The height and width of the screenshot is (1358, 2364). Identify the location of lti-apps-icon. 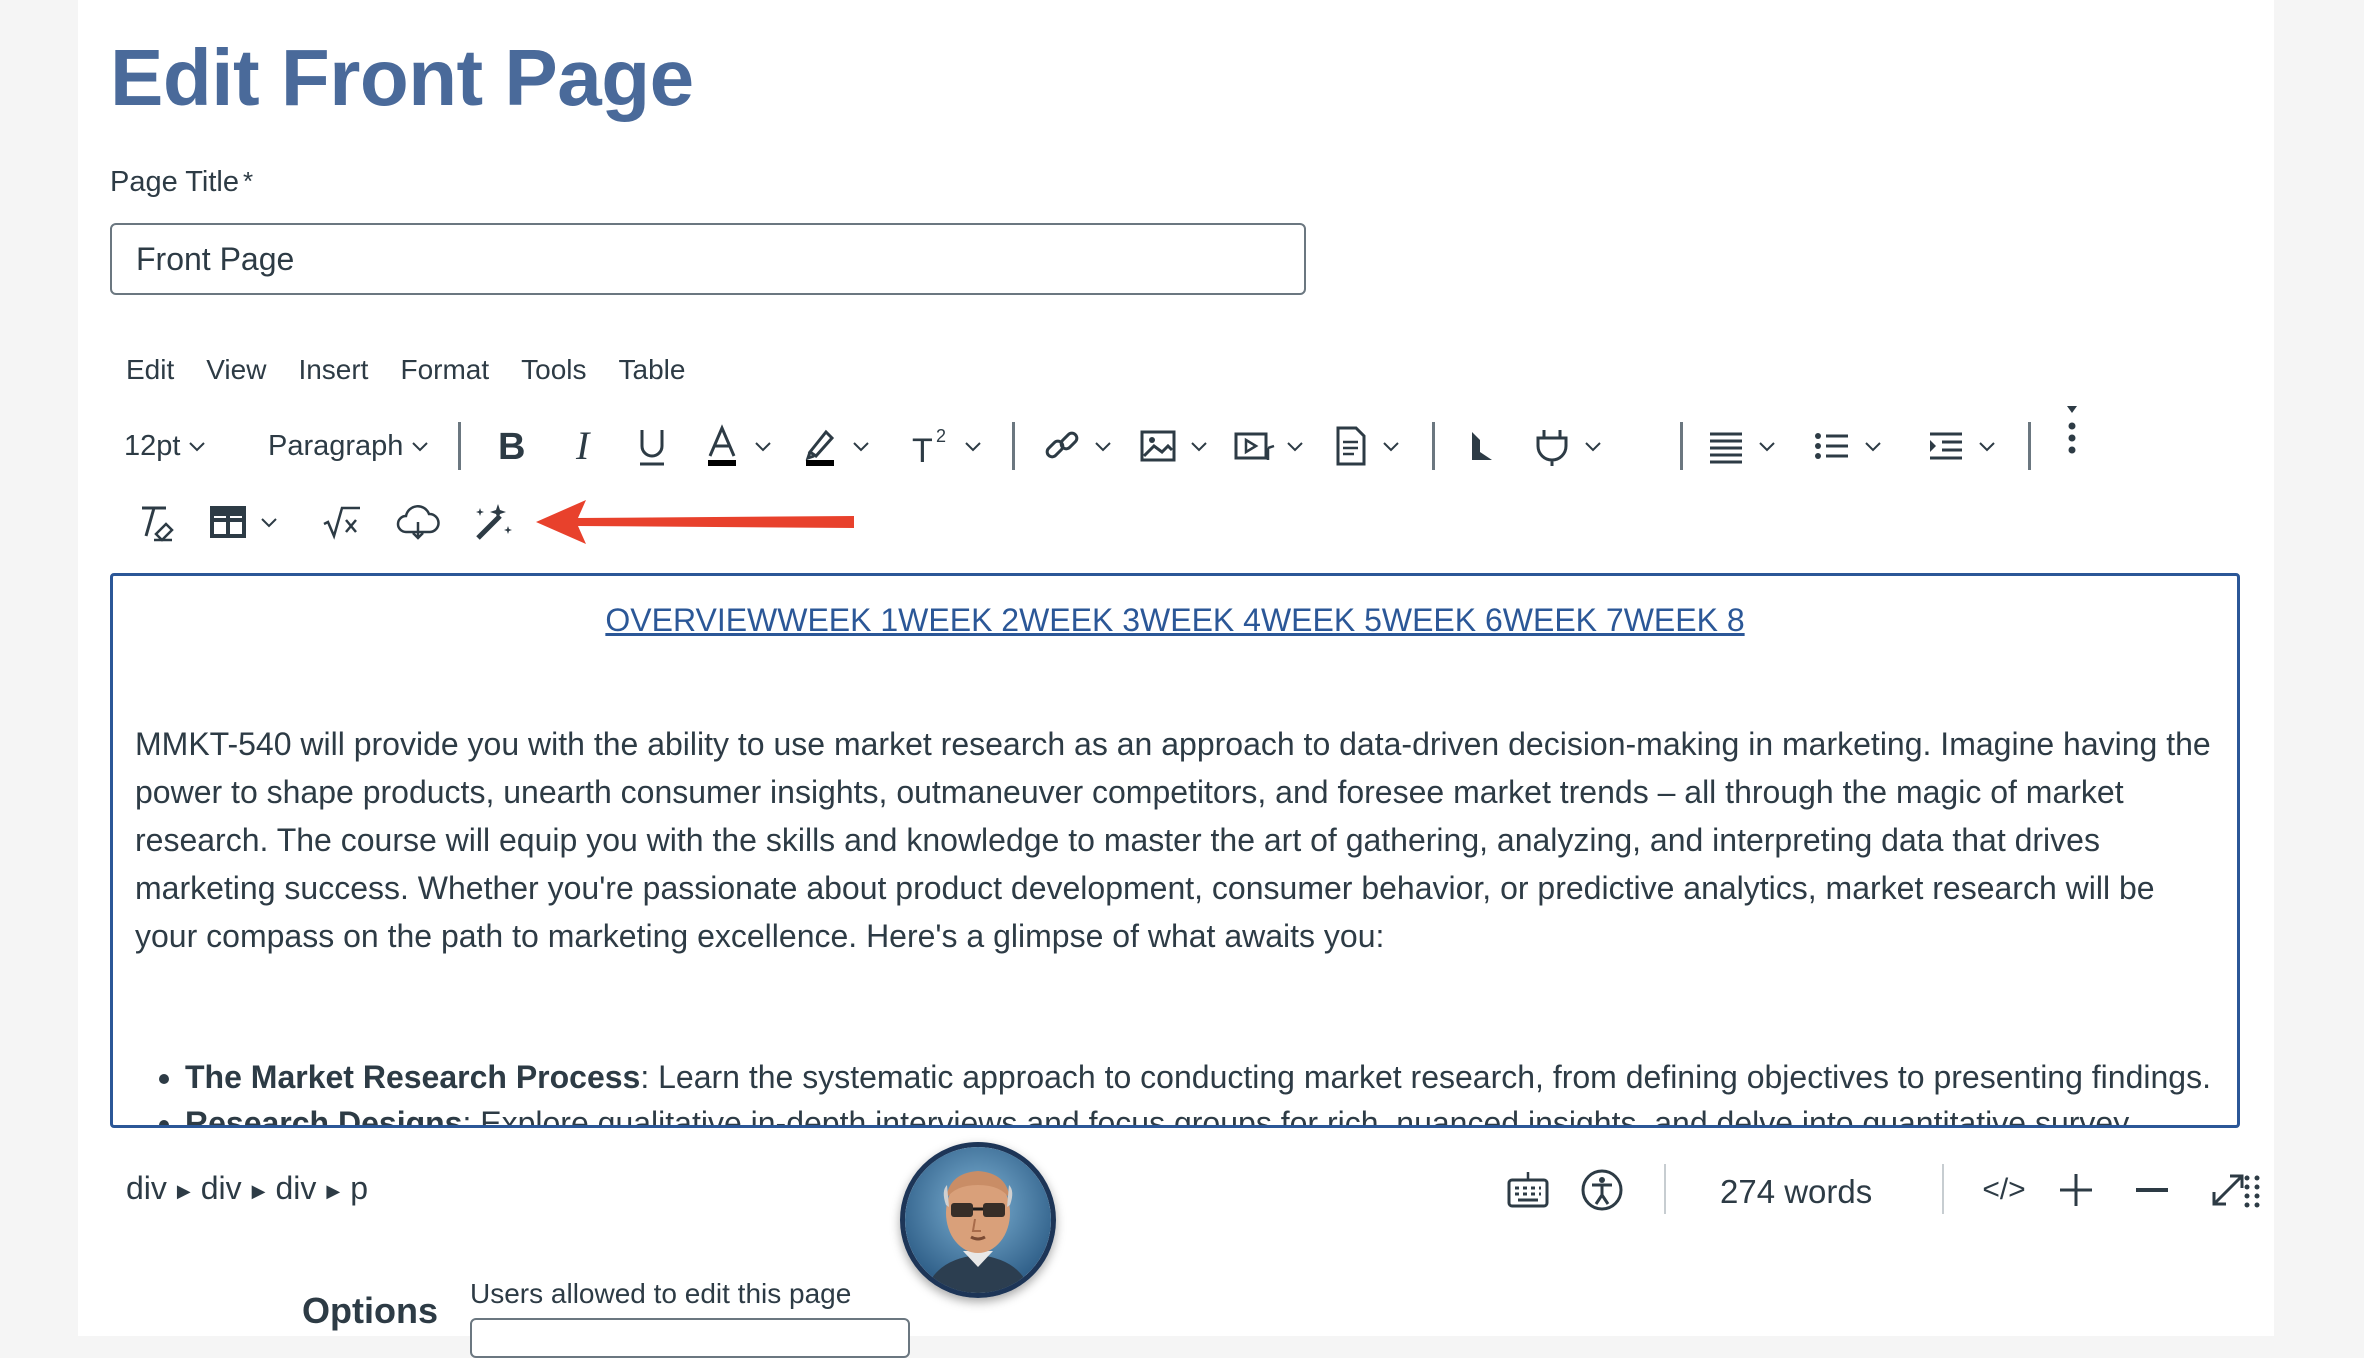
(1482, 446).